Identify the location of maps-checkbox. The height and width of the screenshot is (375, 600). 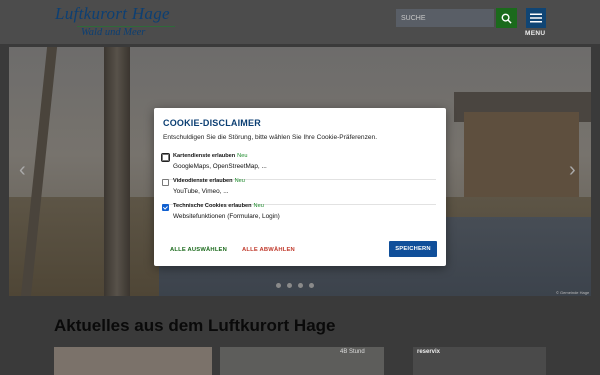
(165, 157).